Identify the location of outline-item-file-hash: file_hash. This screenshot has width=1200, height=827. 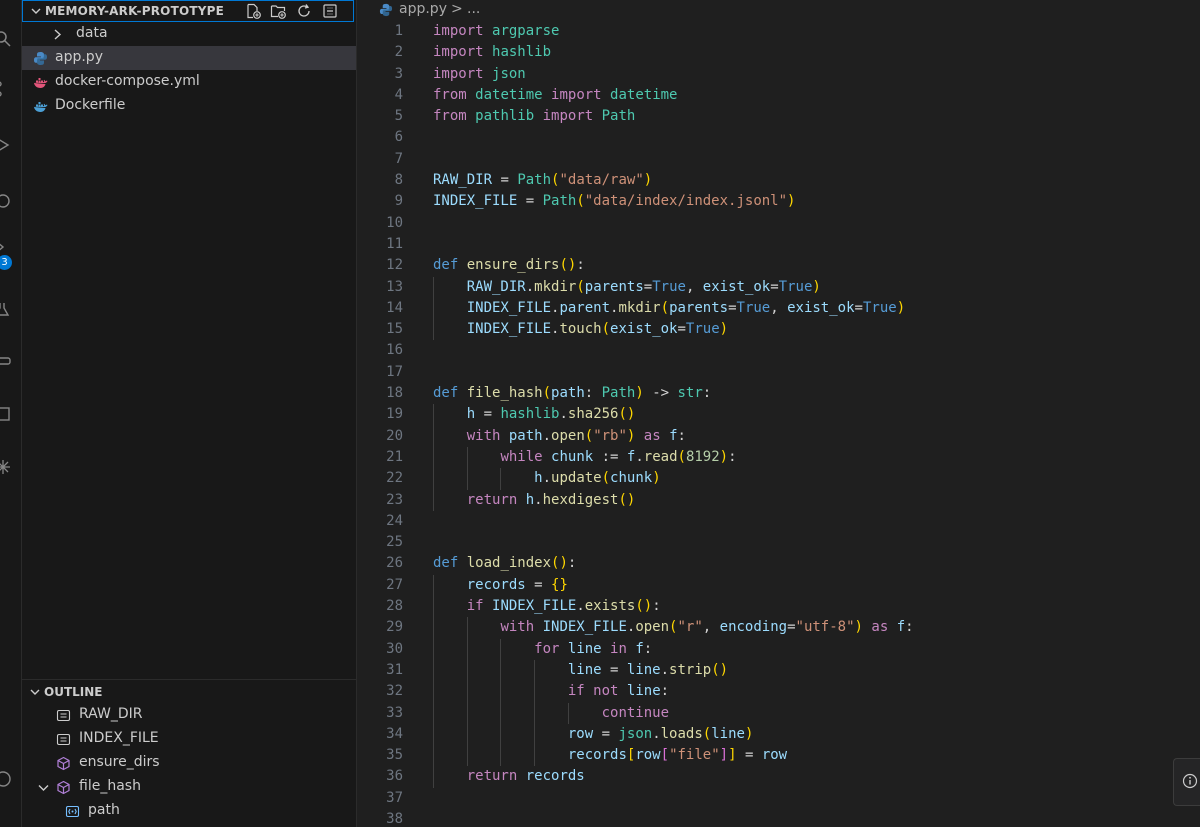
(189, 787).